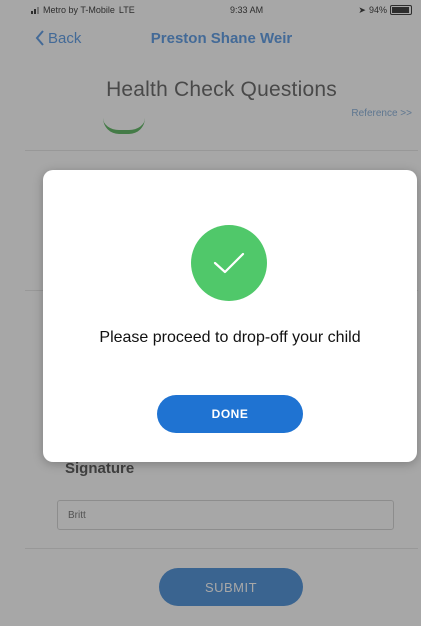 The height and width of the screenshot is (626, 421). I want to click on dialog-message: Please proceed to drop-off your child, so click(230, 337).